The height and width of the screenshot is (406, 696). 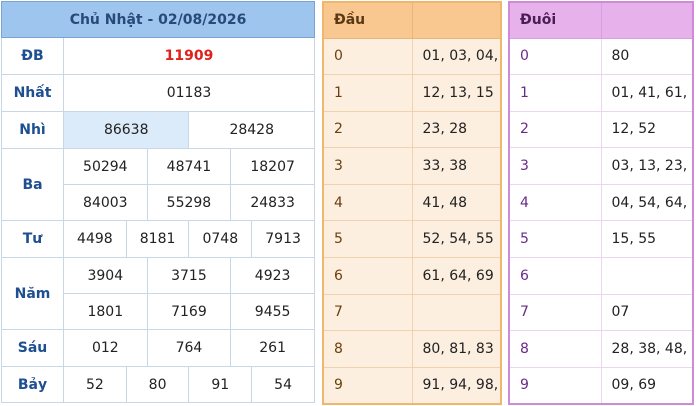 What do you see at coordinates (456, 20) in the screenshot?
I see `dau-header-blank` at bounding box center [456, 20].